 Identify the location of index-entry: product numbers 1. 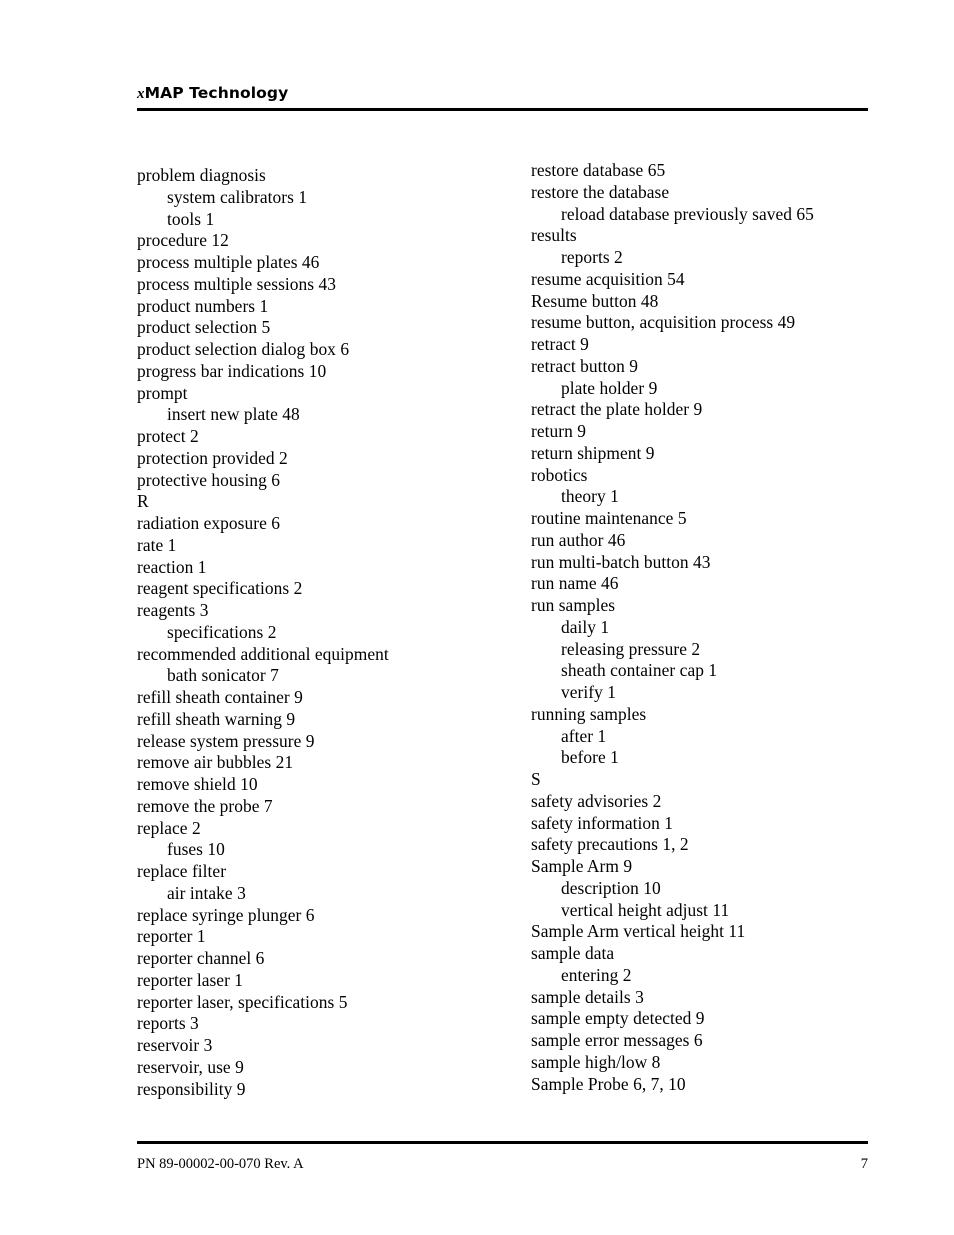
(203, 305).